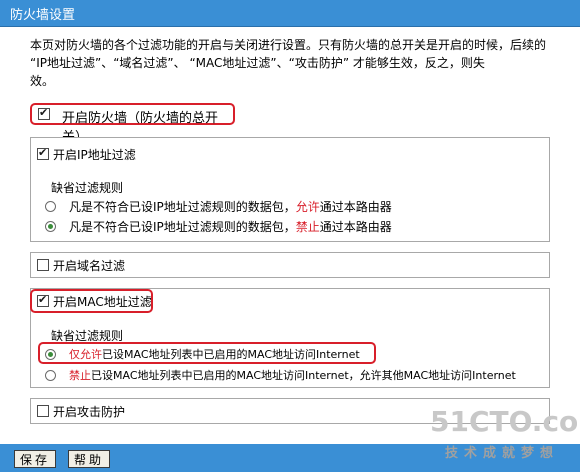  Describe the element at coordinates (355, 207) in the screenshot. I see `ip-filter-allow-text-post: 通过本路由器` at that location.